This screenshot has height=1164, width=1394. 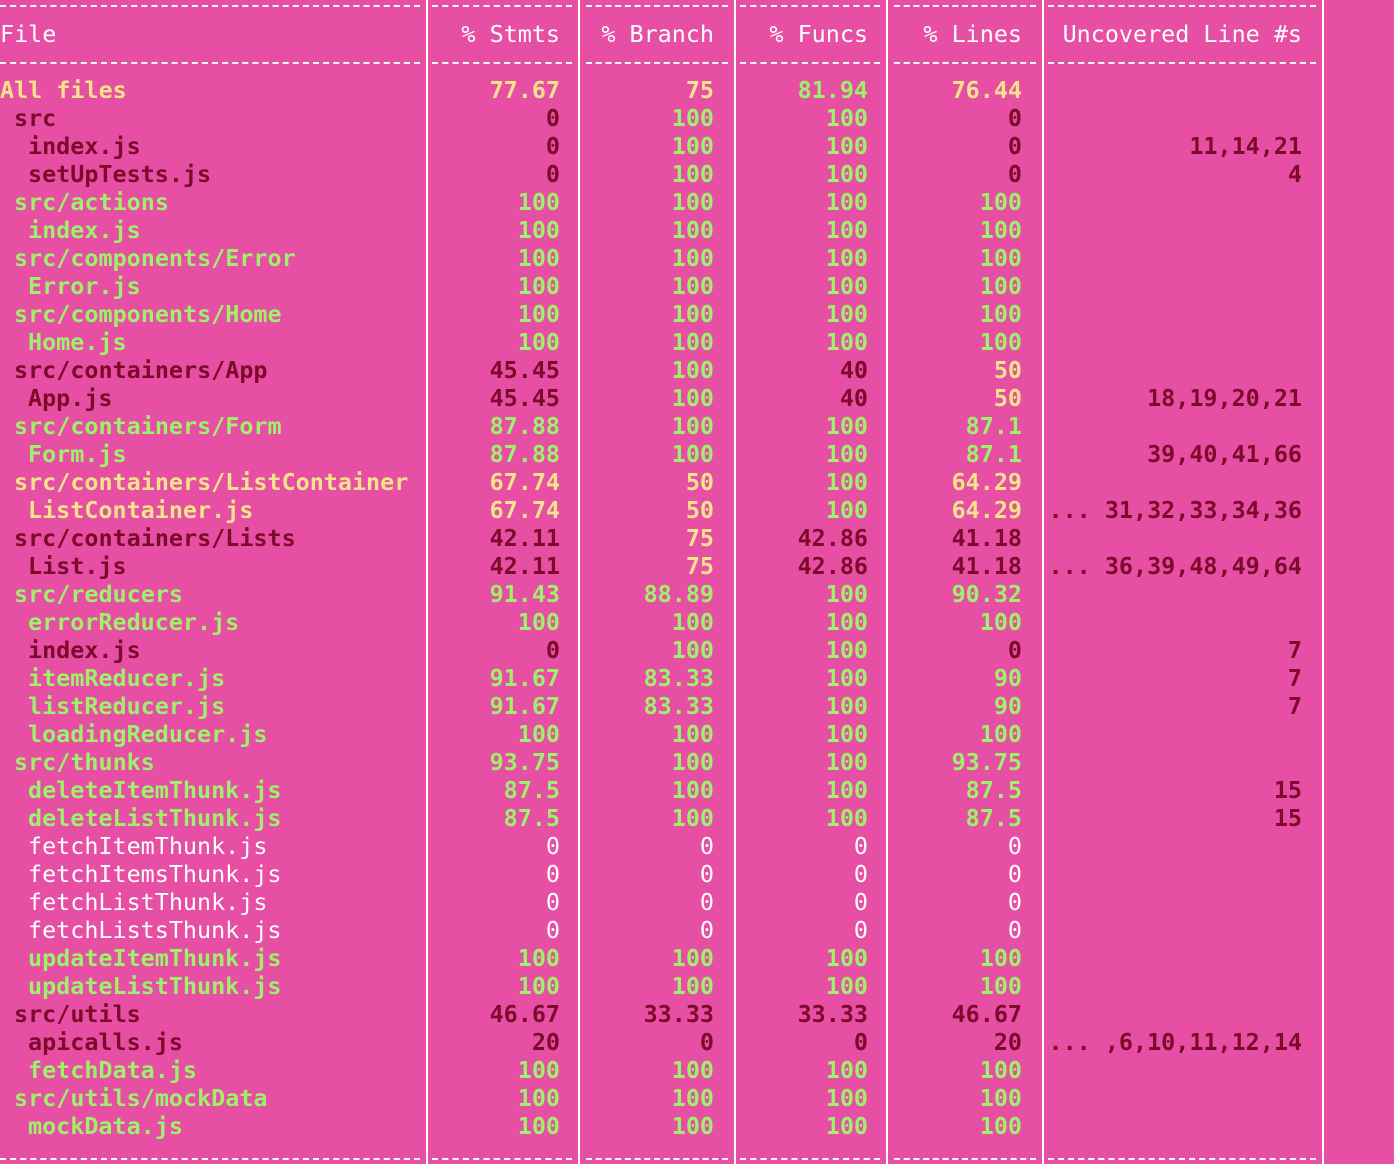 What do you see at coordinates (986, 566) in the screenshot?
I see `cell-lines: 41.18` at bounding box center [986, 566].